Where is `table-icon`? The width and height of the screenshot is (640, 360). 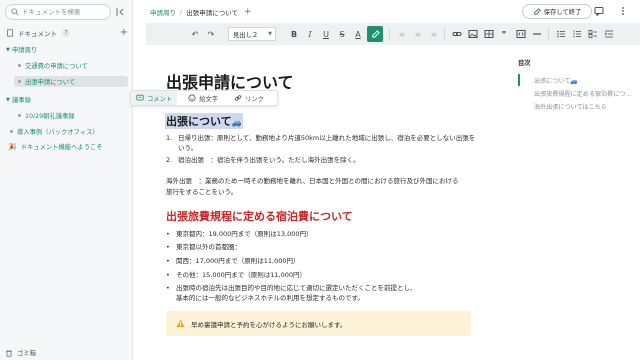
table-icon is located at coordinates (489, 34).